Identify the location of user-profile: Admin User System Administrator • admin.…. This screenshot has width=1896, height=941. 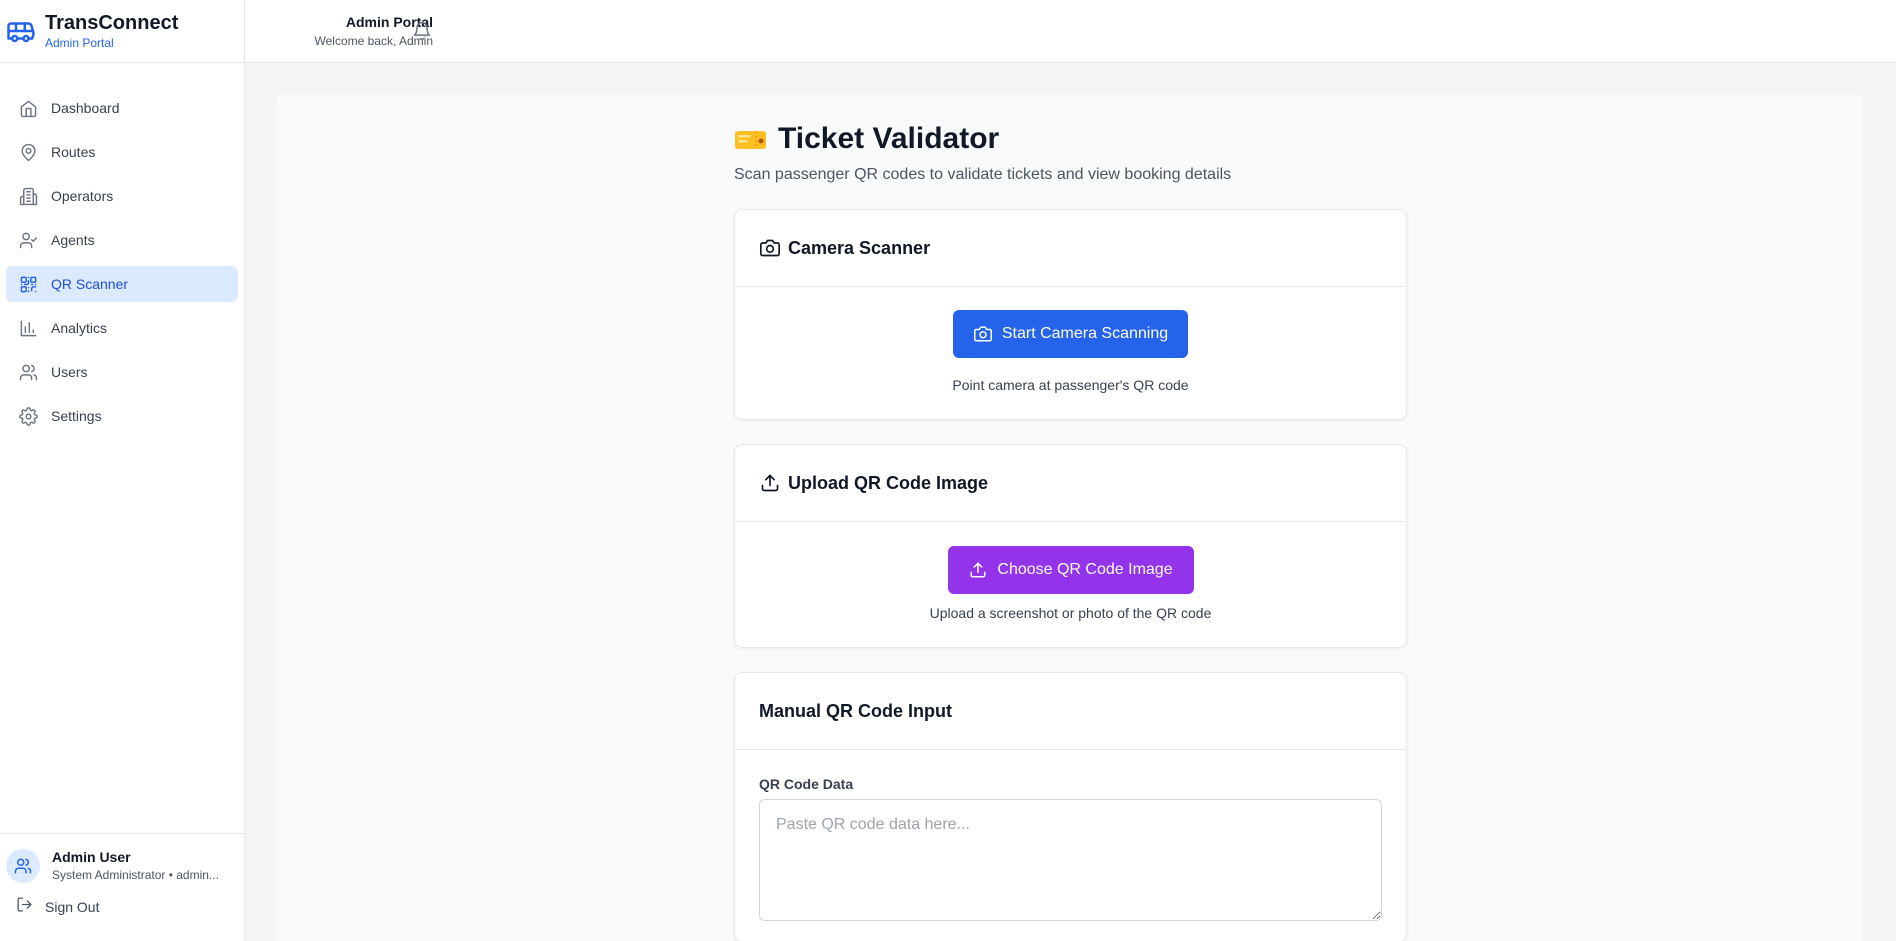
(122, 859).